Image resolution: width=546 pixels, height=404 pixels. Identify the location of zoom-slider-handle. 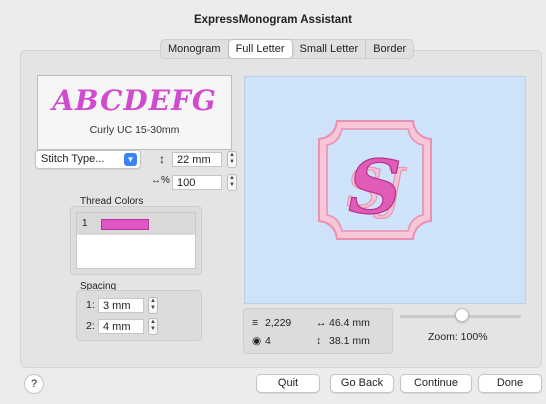
(462, 315).